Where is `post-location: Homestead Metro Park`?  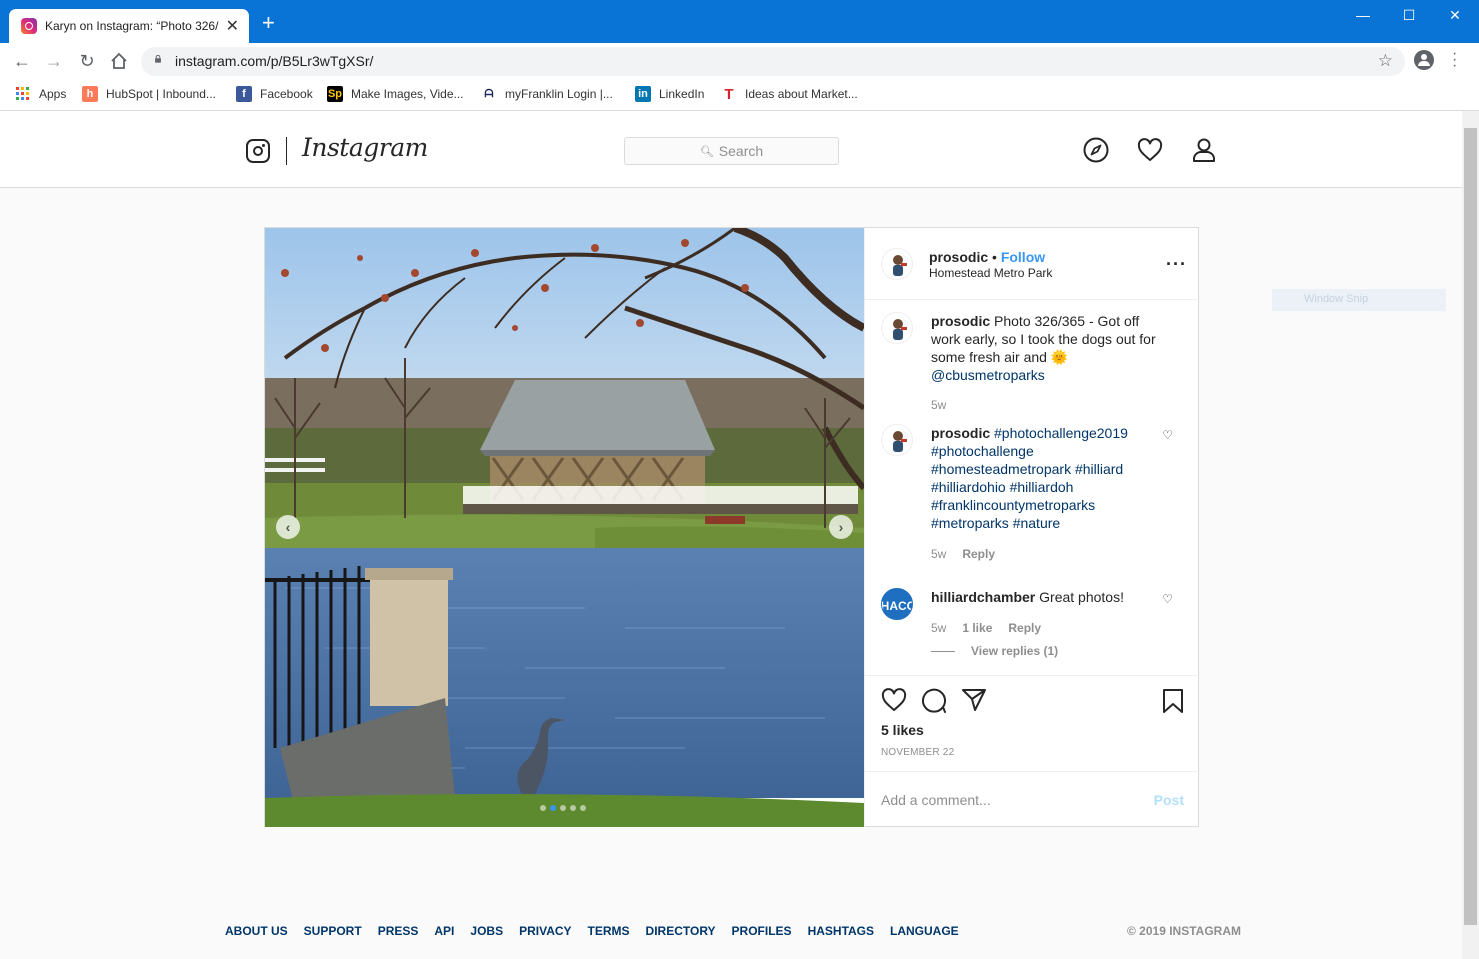 post-location: Homestead Metro Park is located at coordinates (990, 273).